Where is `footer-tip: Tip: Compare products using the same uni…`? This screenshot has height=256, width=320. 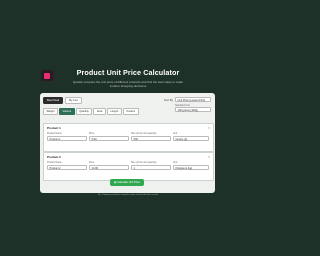
footer-tip: Tip: Compare products using the same uni… is located at coordinates (128, 195).